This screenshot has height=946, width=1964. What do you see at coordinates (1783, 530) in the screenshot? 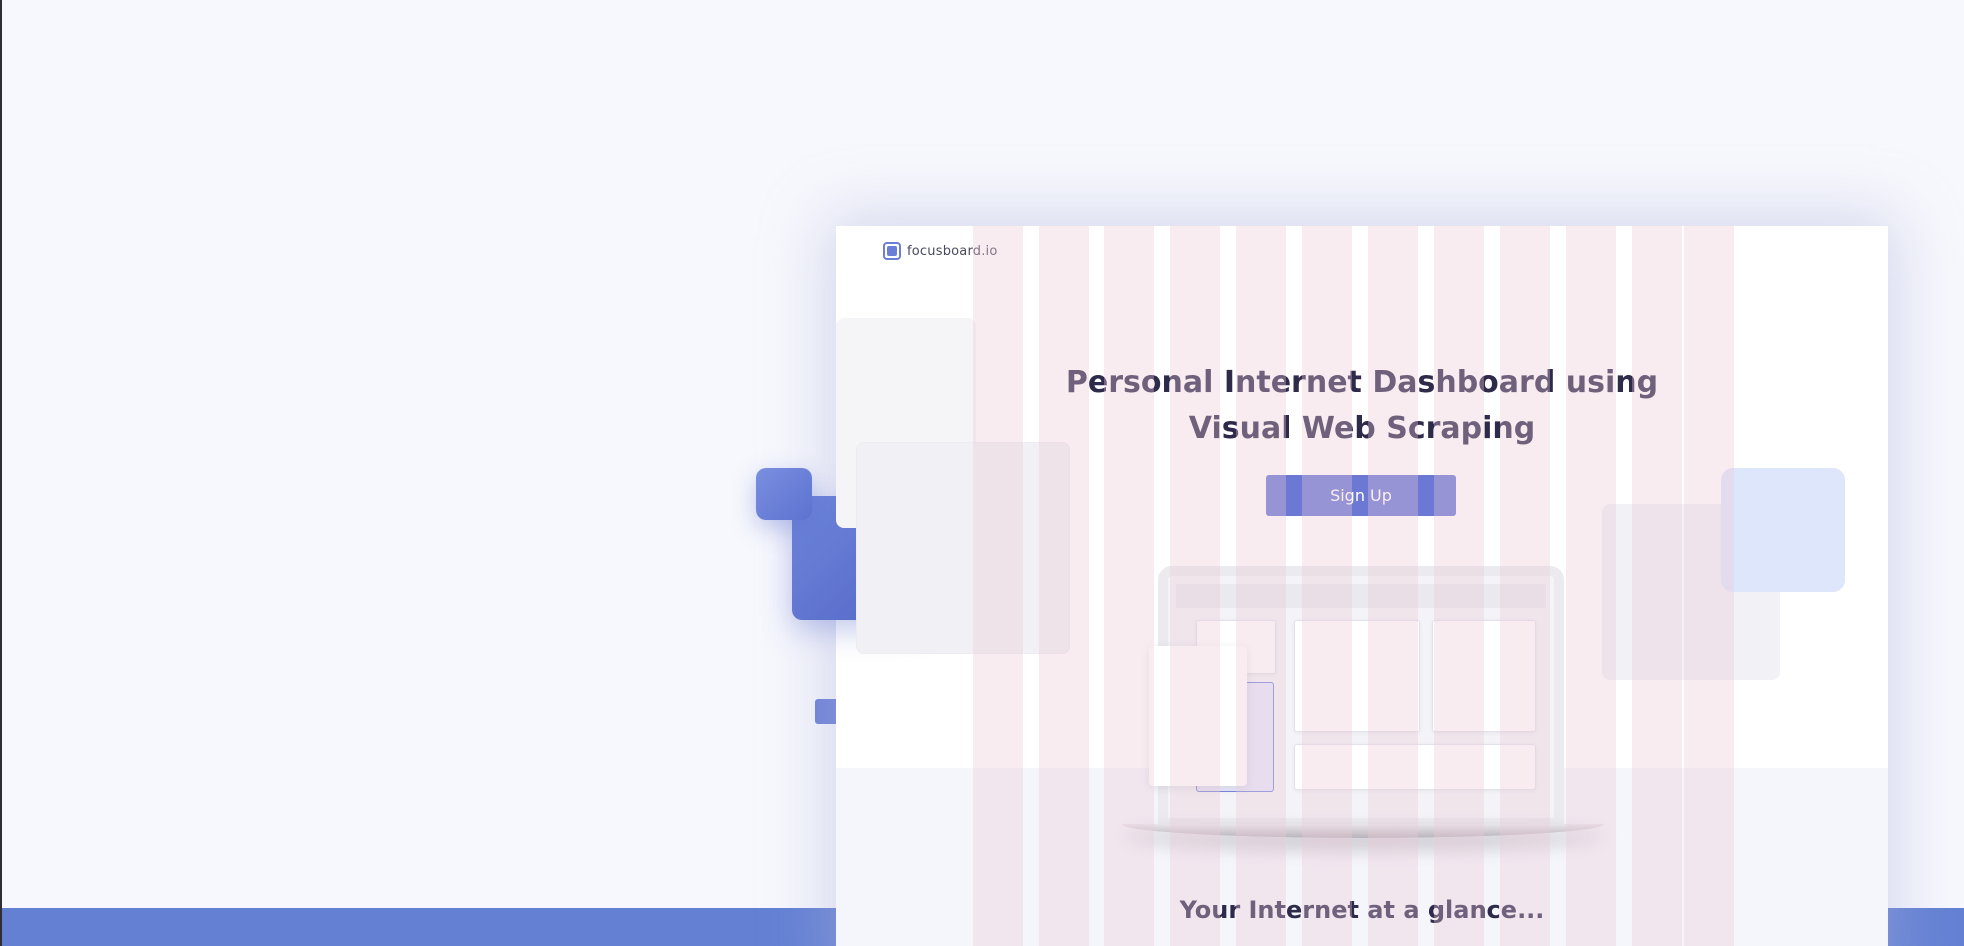
I see `decorative-blue-pane` at bounding box center [1783, 530].